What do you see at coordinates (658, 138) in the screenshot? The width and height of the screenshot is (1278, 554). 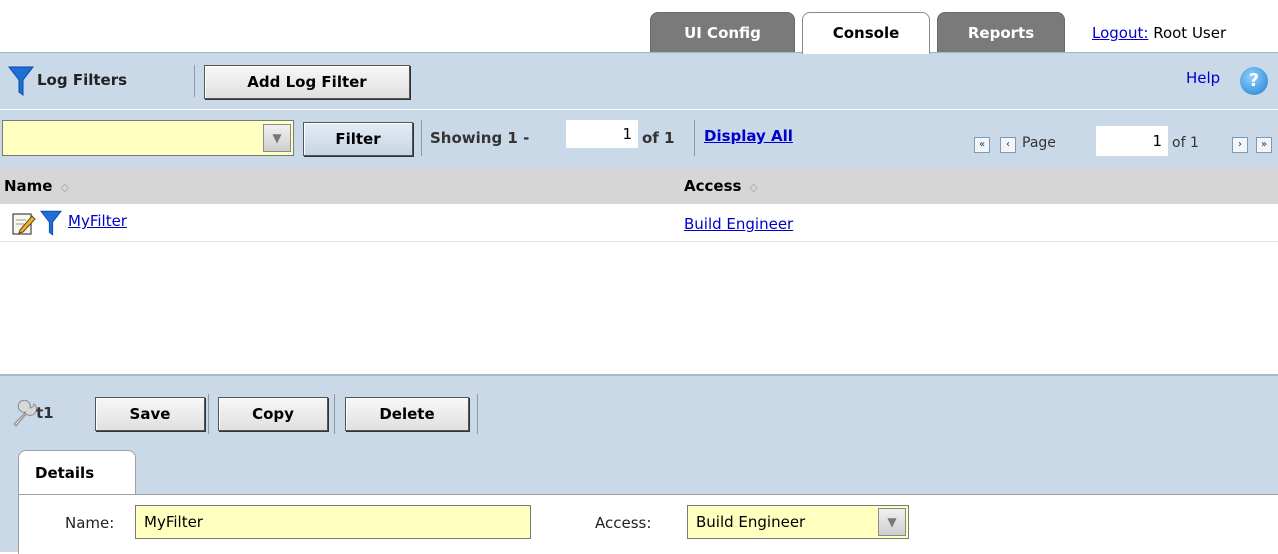 I see `showing-of-label: of 1` at bounding box center [658, 138].